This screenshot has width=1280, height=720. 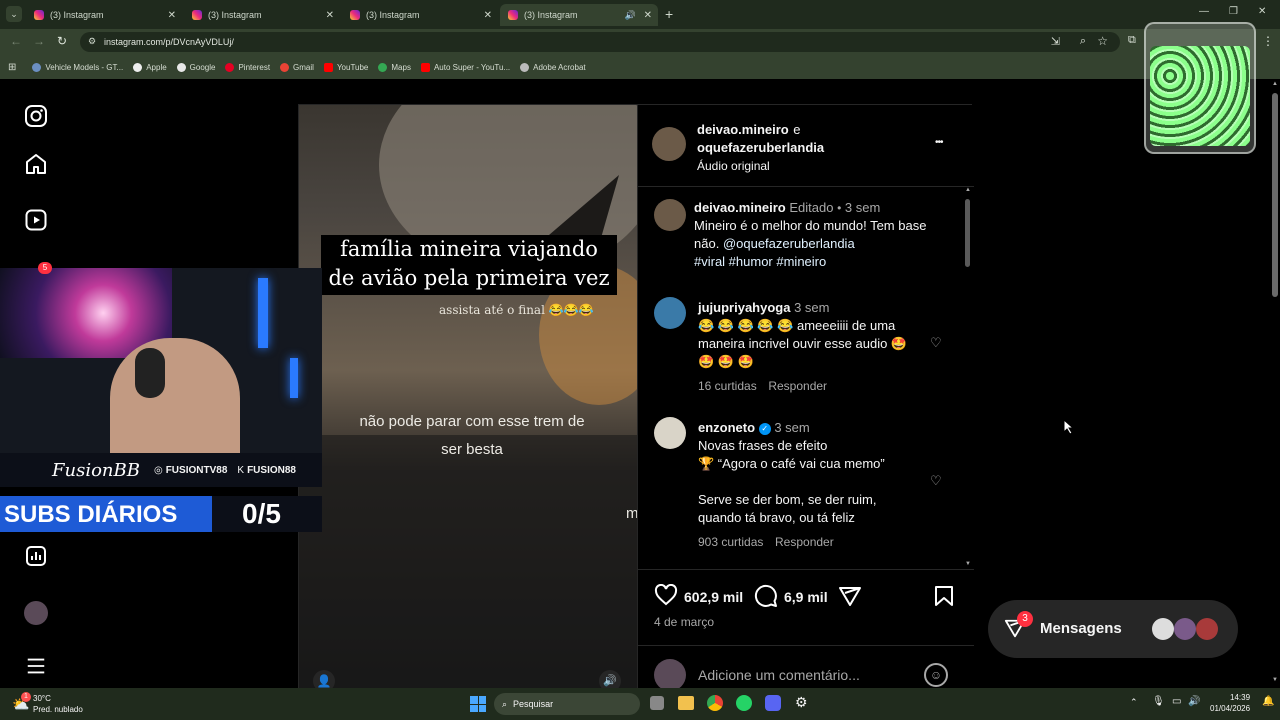 I want to click on like-button, so click(x=666, y=597).